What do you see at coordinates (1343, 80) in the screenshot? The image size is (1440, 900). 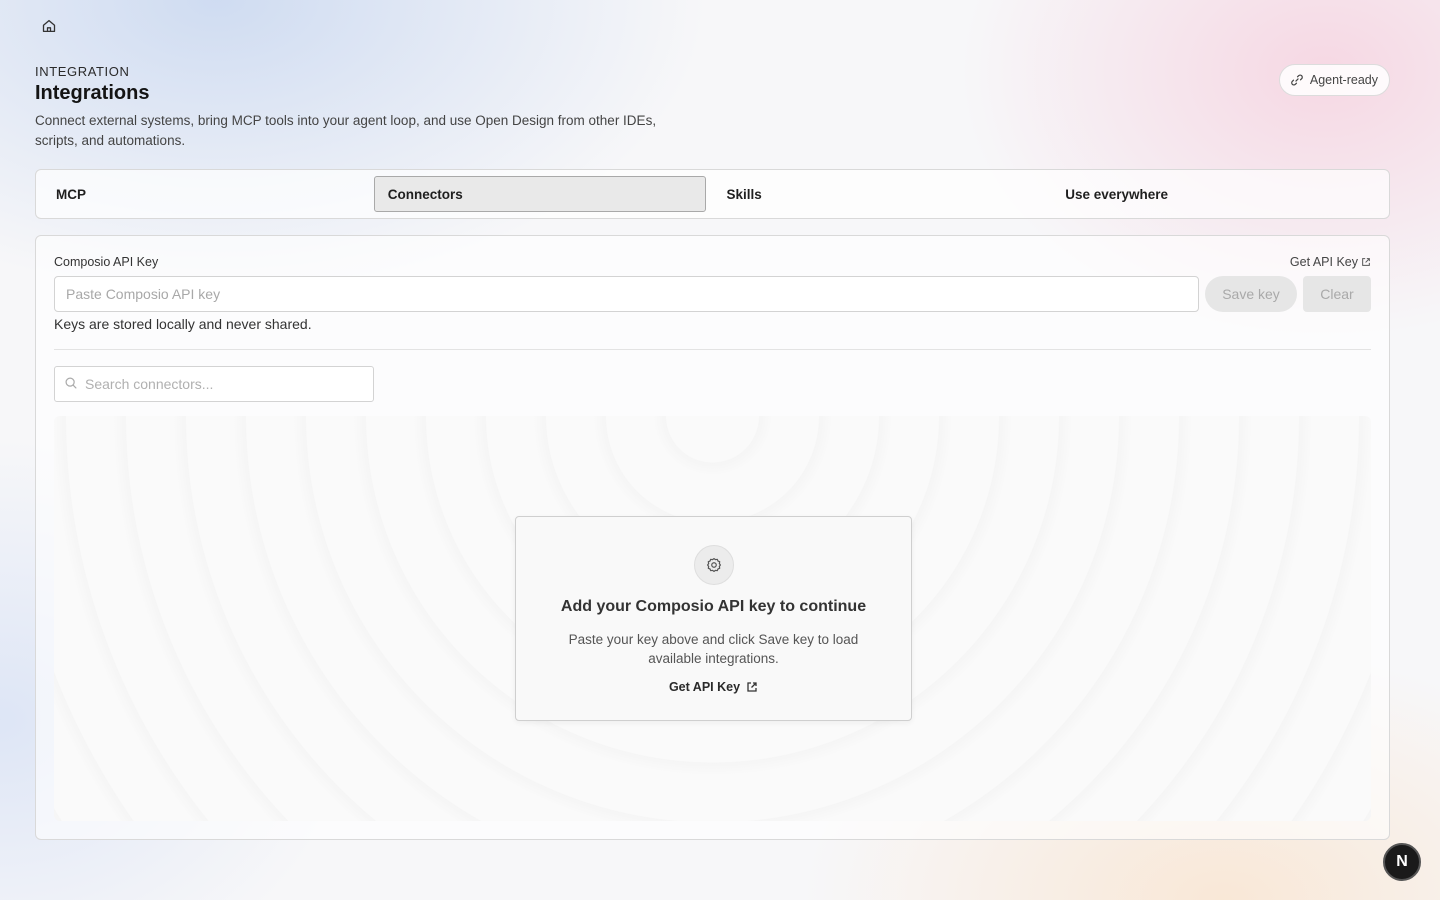 I see `agent-ready-label: Agent-ready` at bounding box center [1343, 80].